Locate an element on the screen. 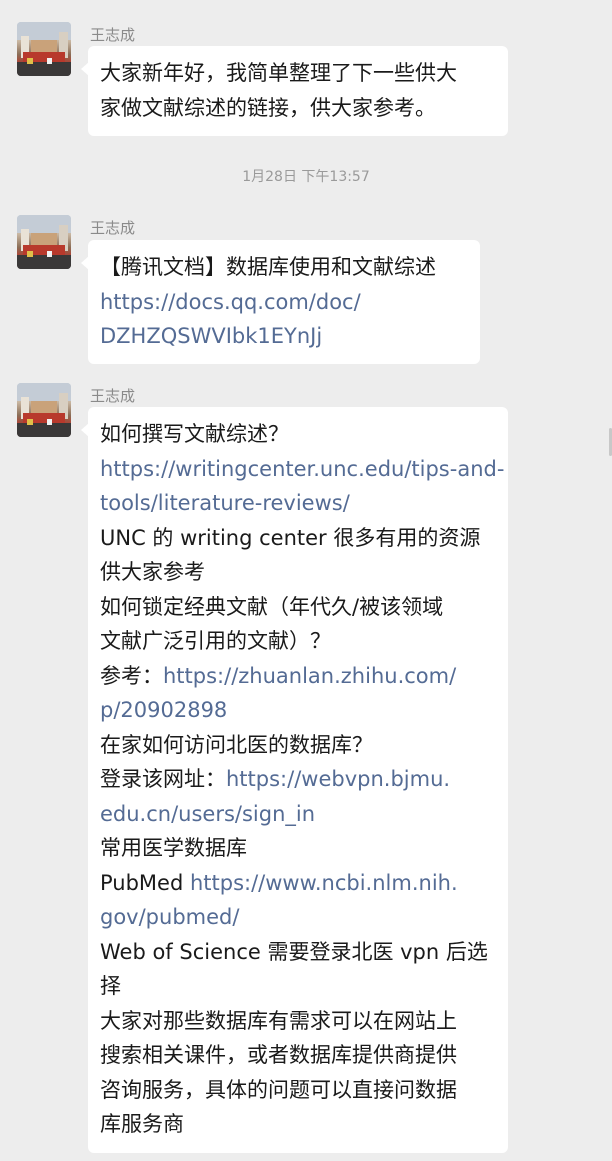  message-link: https://writingcenter.unc.edu/tips-and- is located at coordinates (302, 469).